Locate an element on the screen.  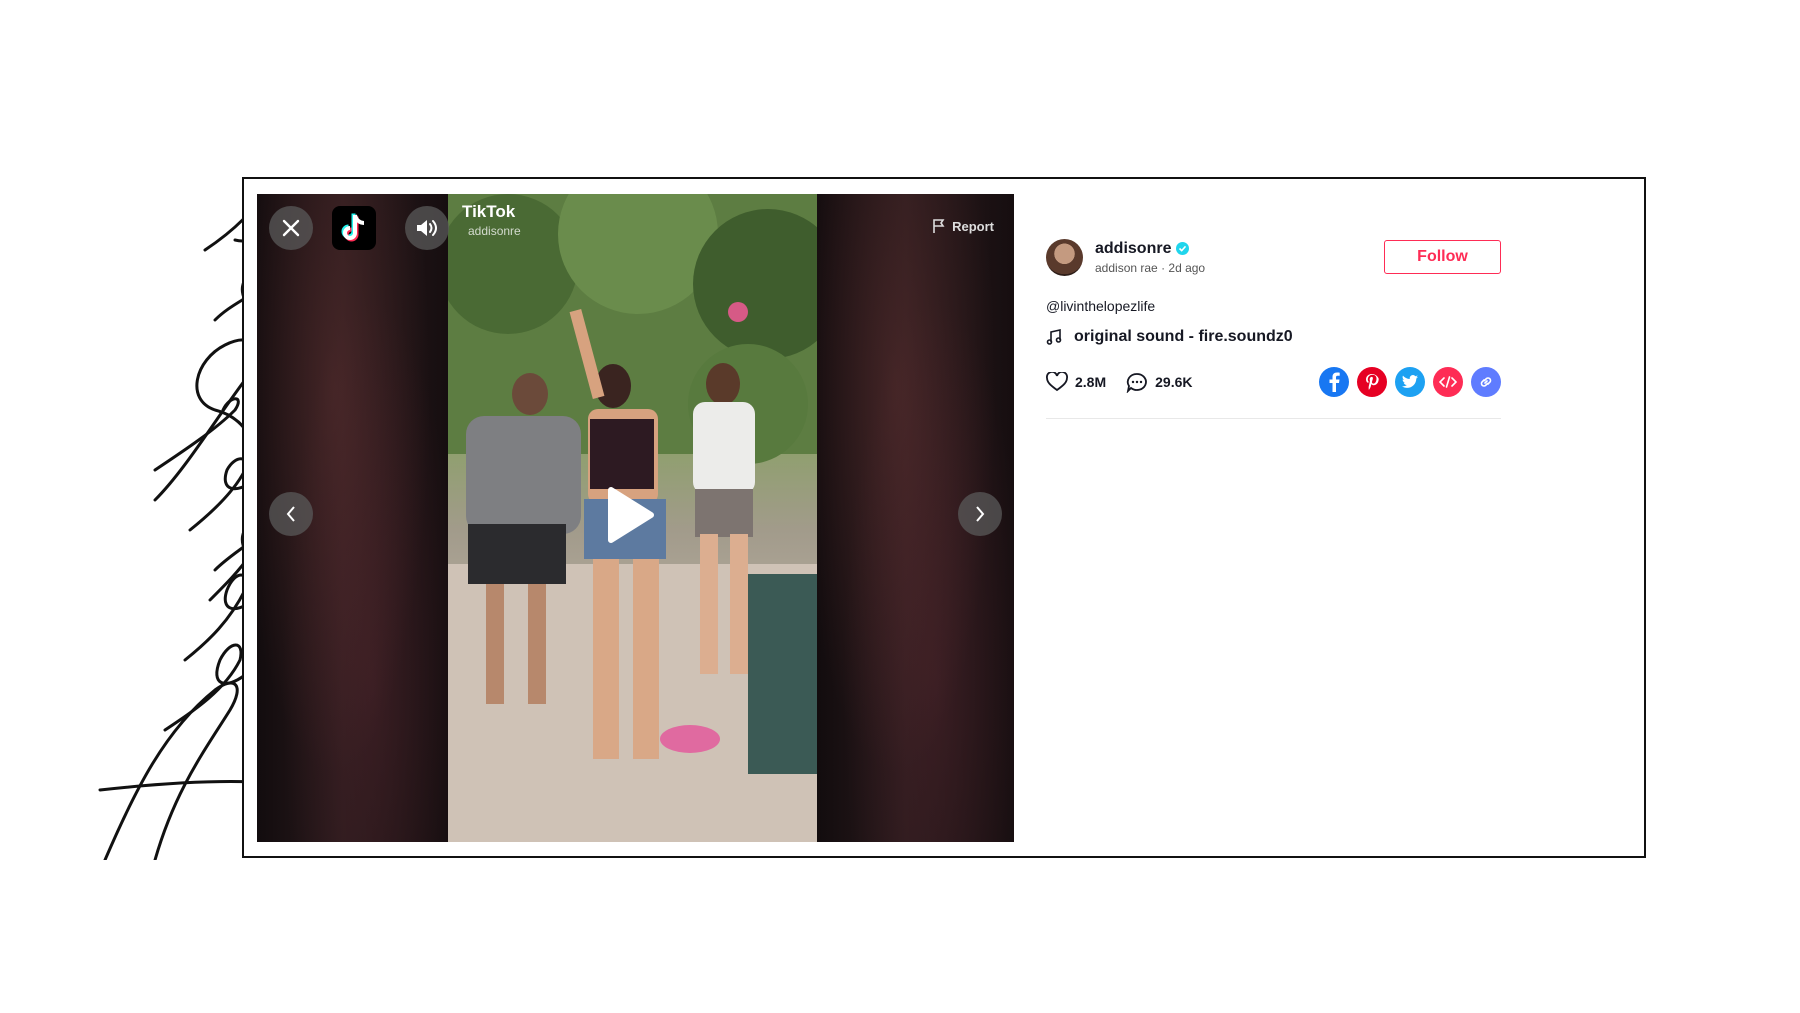
caption-mention: @livinthelopezlife is located at coordinates (1273, 306).